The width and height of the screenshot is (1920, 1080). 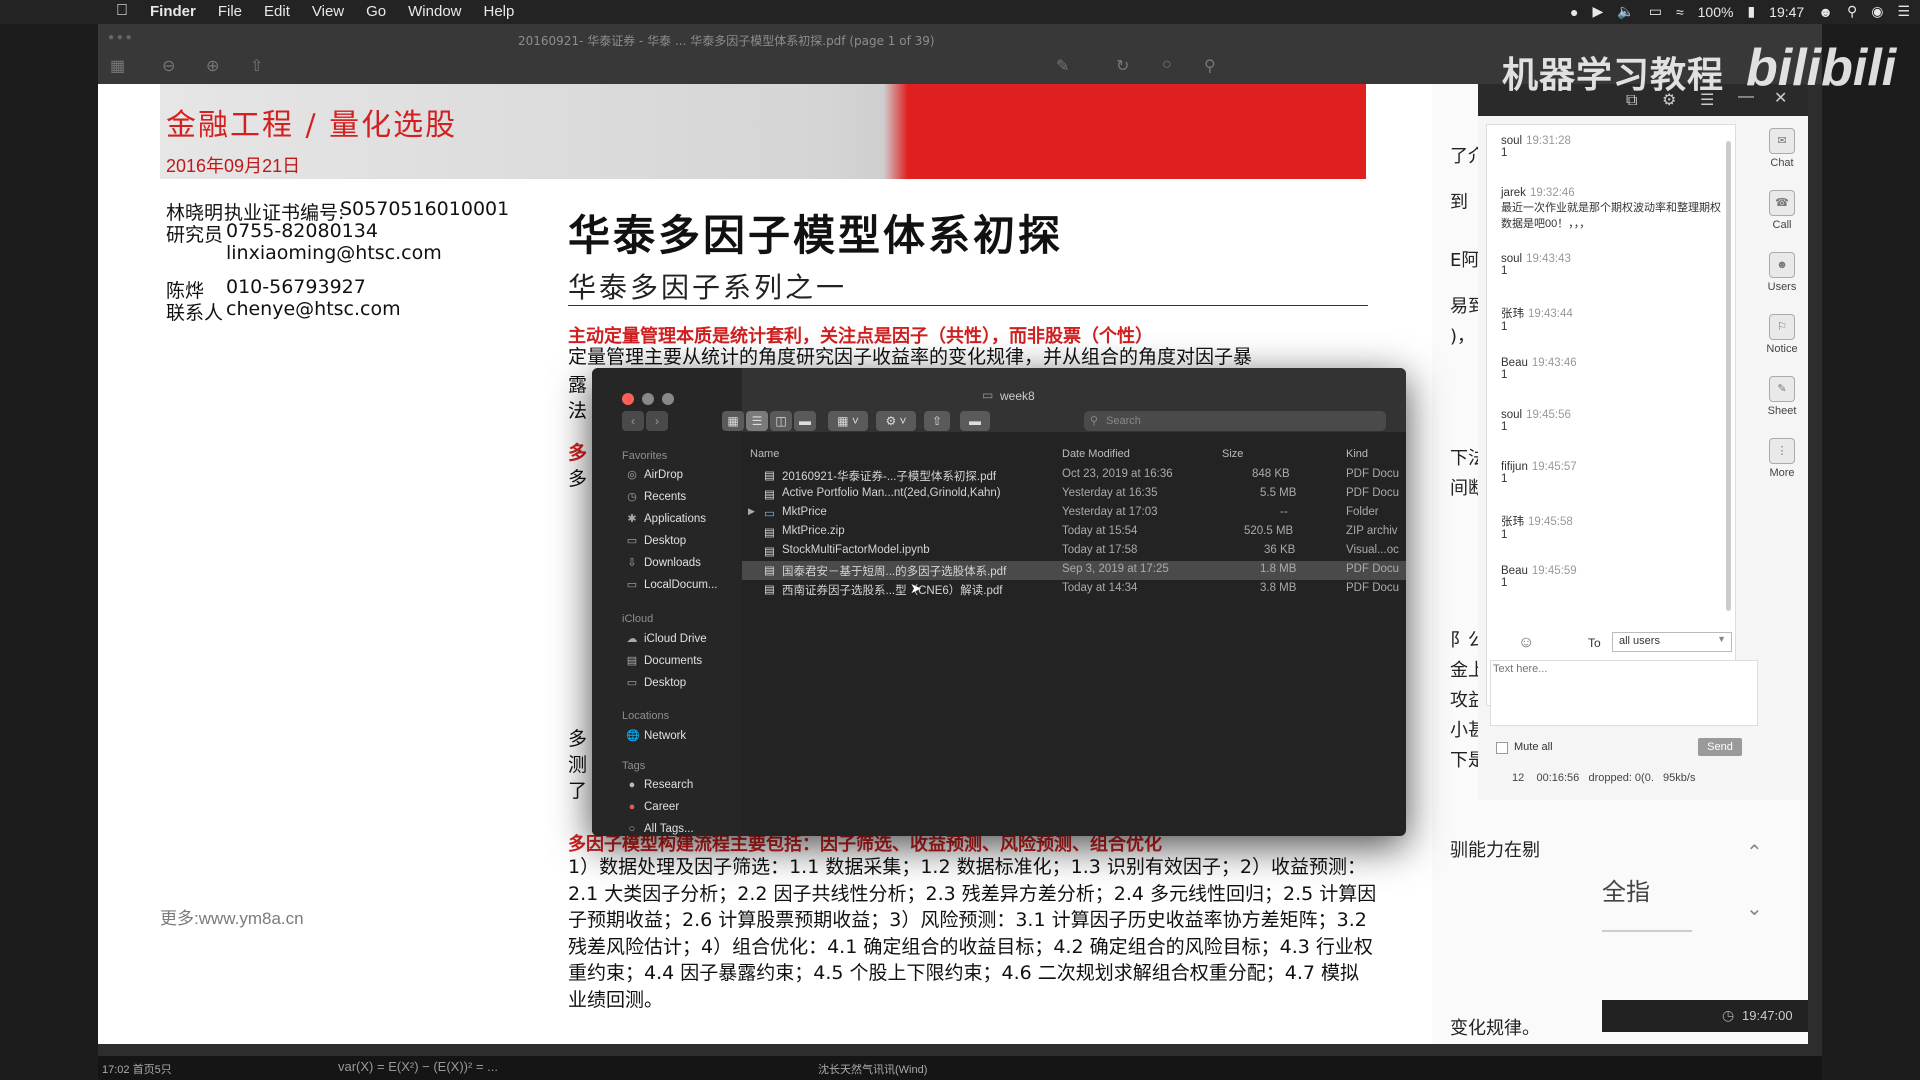 What do you see at coordinates (656, 541) in the screenshot?
I see `sidebar-item-desktop: ▭ Desktop` at bounding box center [656, 541].